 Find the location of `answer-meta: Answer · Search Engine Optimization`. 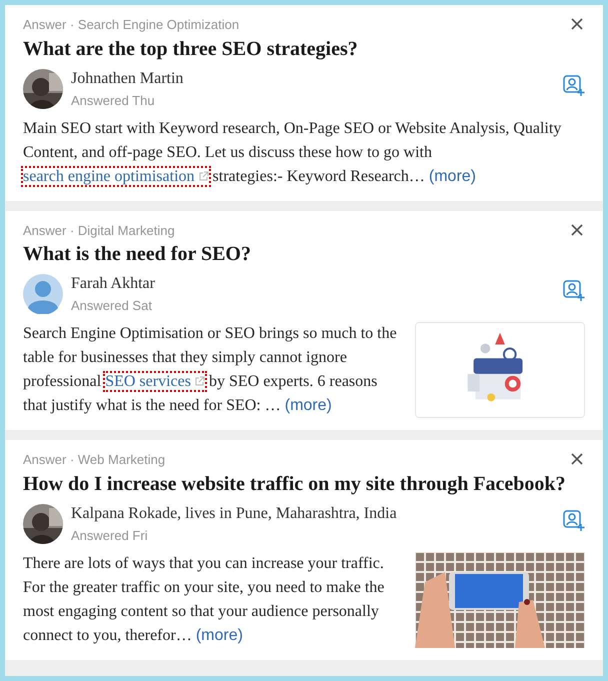

answer-meta: Answer · Search Engine Optimization is located at coordinates (131, 25).